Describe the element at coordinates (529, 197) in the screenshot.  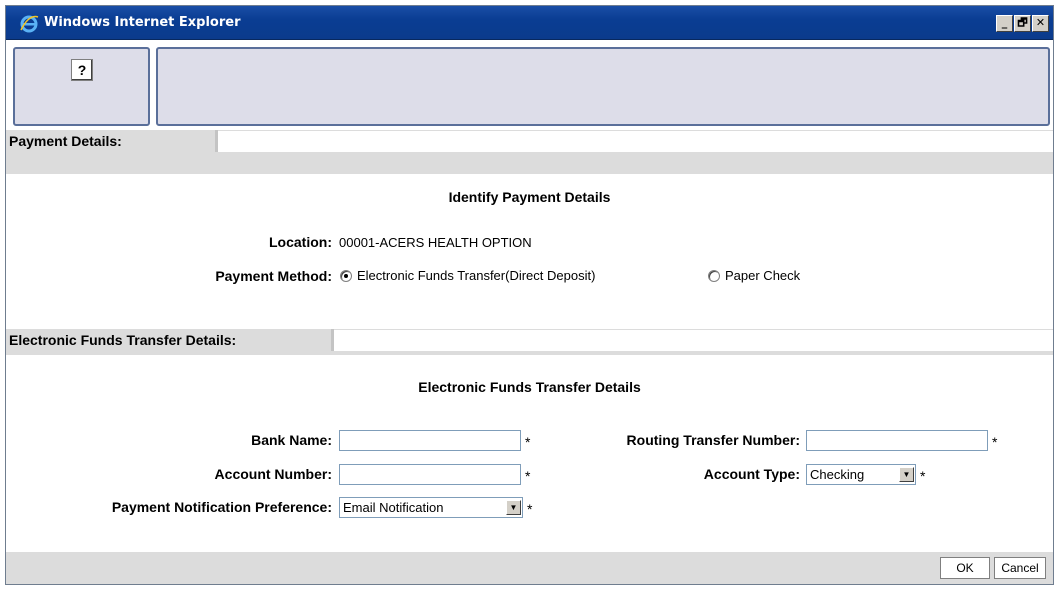
I see `identify-payment-heading: Identify Payment Details` at that location.